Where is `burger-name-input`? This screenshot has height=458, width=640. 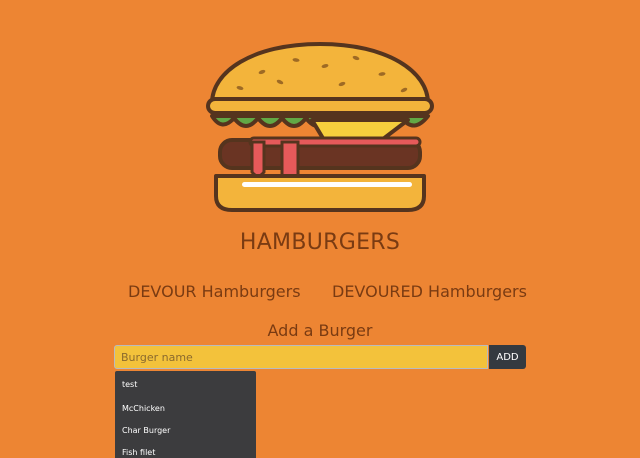
burger-name-input is located at coordinates (301, 357).